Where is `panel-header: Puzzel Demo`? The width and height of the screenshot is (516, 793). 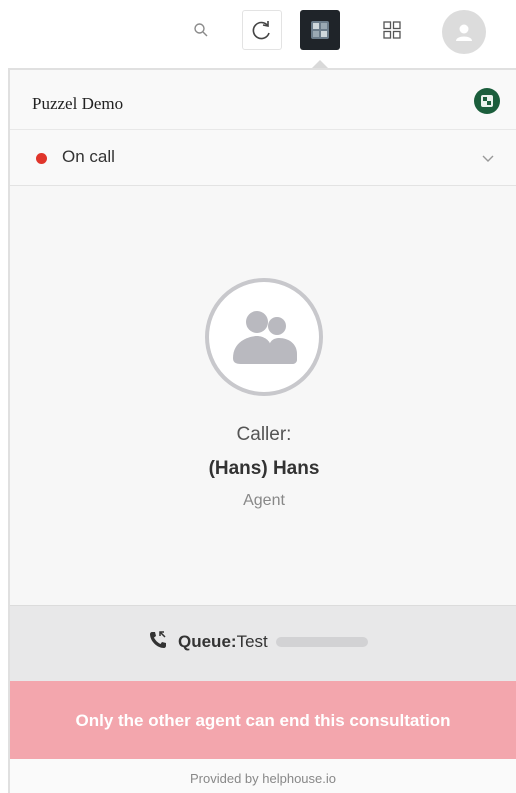 panel-header: Puzzel Demo is located at coordinates (263, 100).